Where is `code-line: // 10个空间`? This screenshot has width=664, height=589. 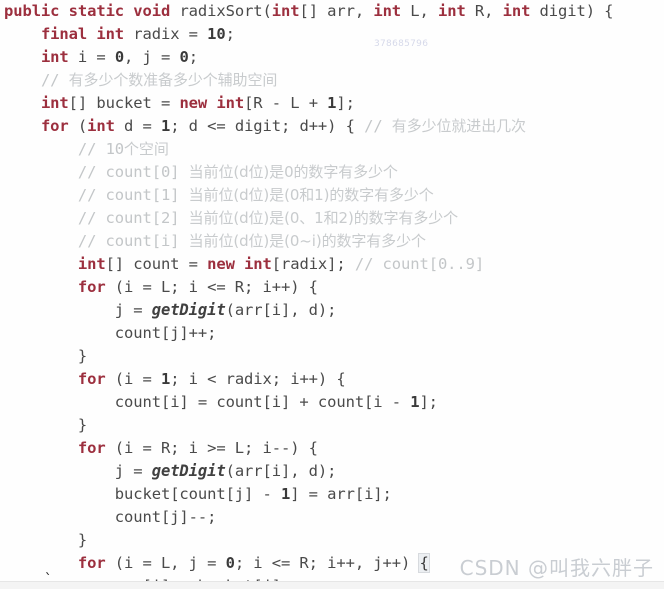
code-line: // 10个空间 is located at coordinates (332, 149).